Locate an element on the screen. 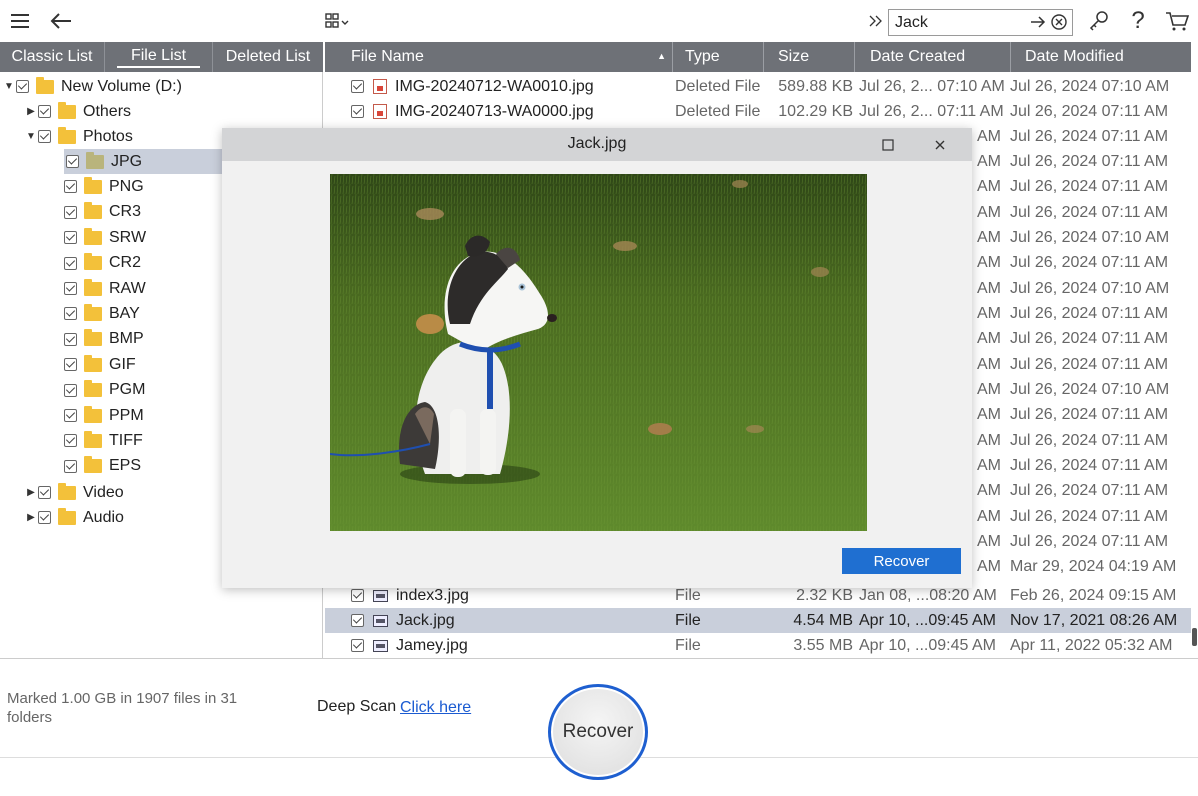  tree-item-photo-type: TIFF is located at coordinates (103, 440).